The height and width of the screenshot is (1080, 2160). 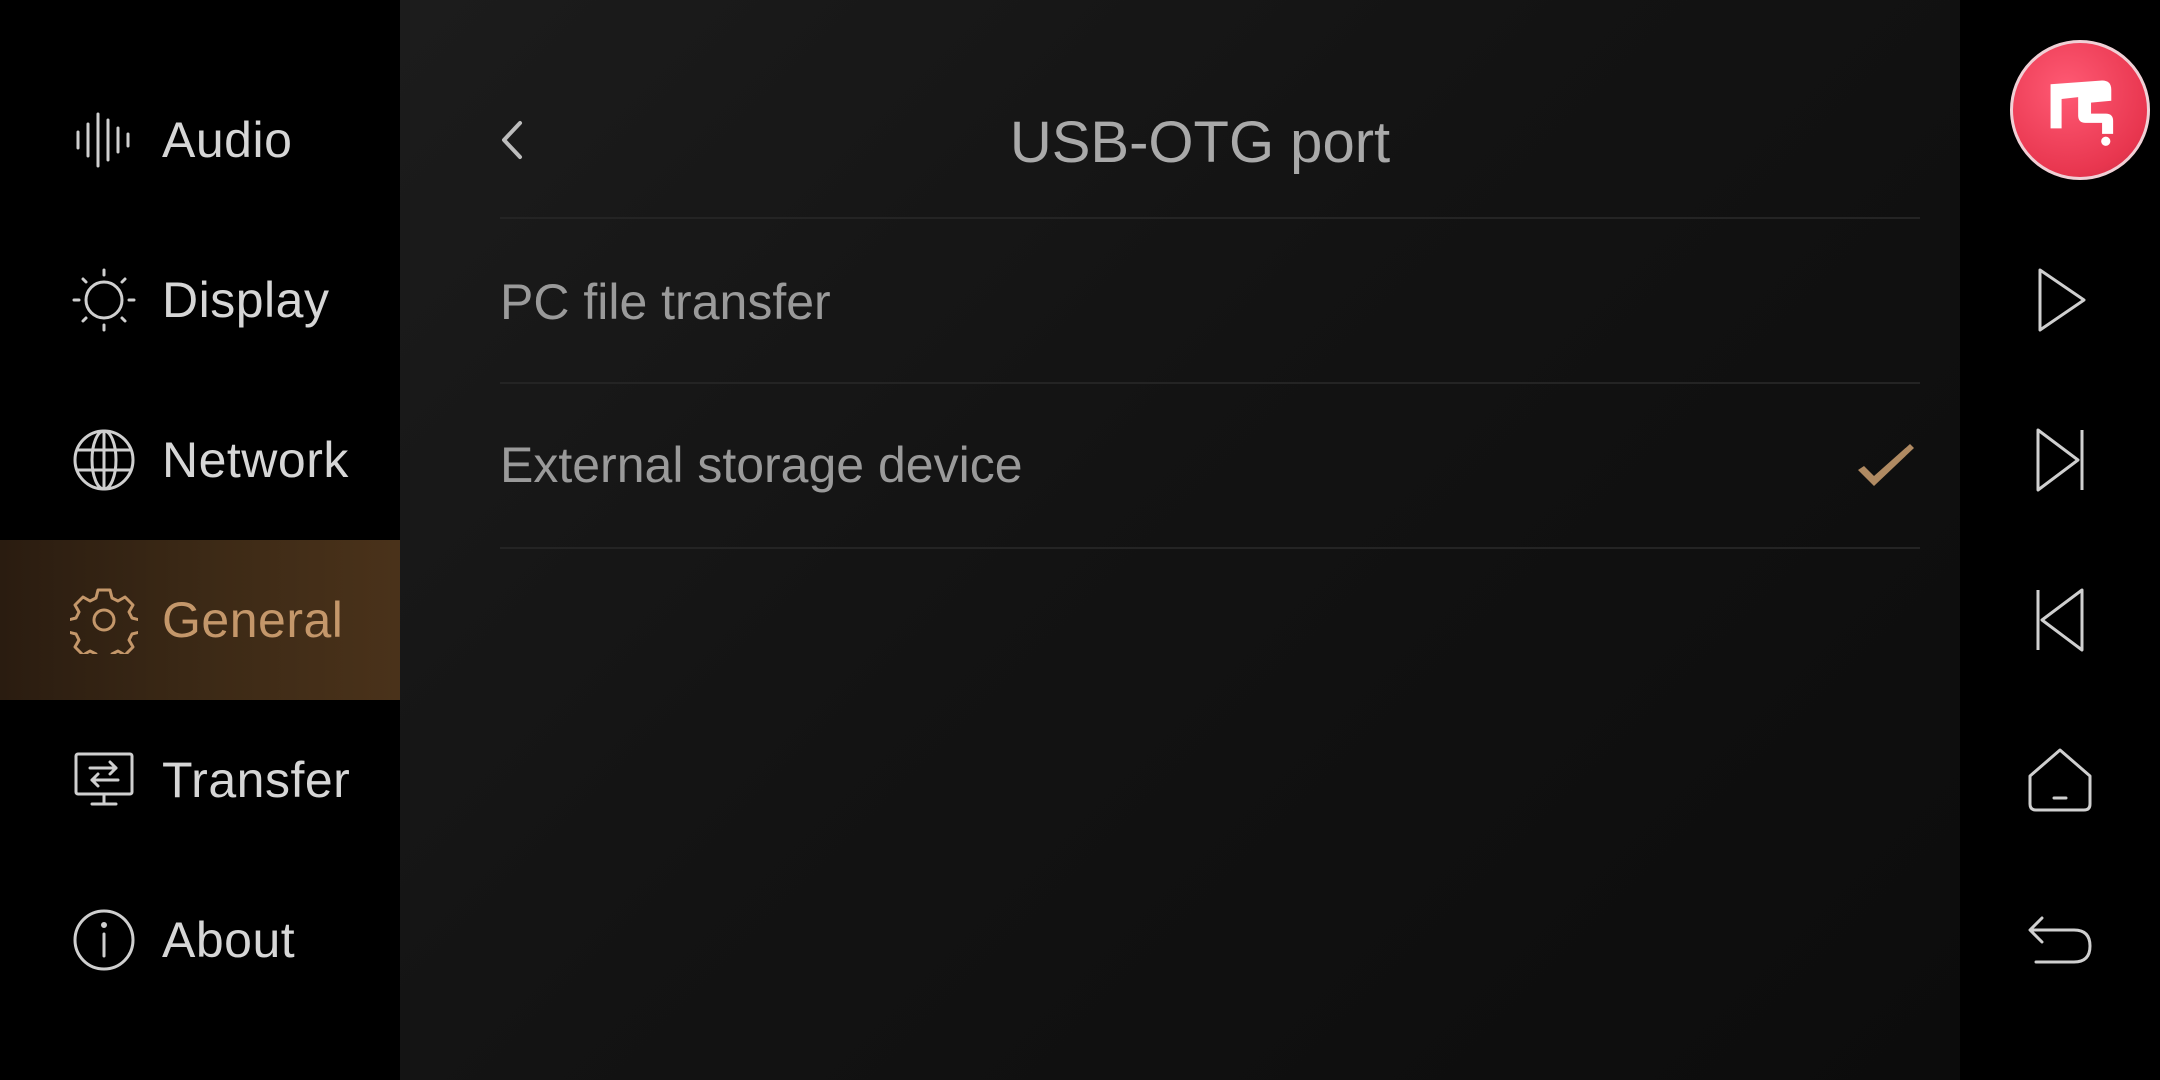 I want to click on info-icon, so click(x=104, y=940).